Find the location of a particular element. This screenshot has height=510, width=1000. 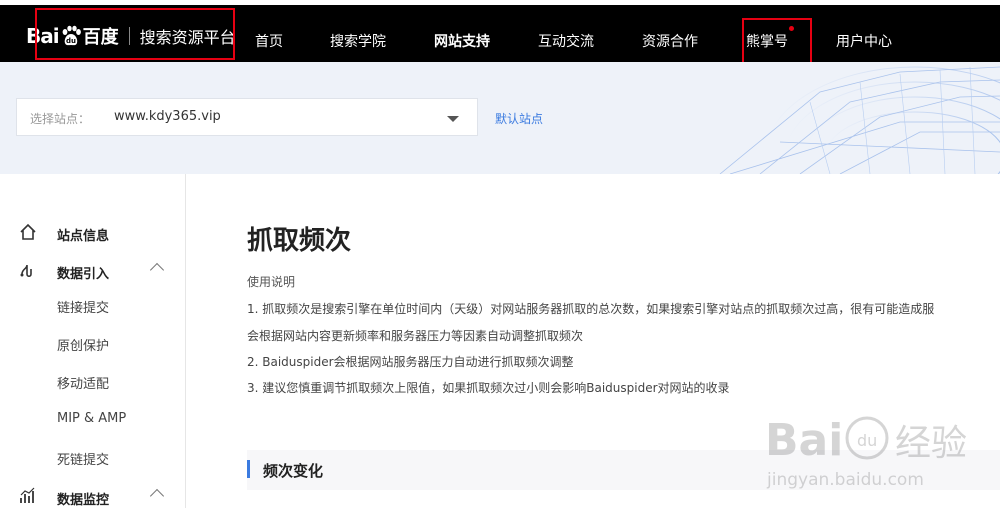

page-title: 抓取频次 is located at coordinates (299, 241).